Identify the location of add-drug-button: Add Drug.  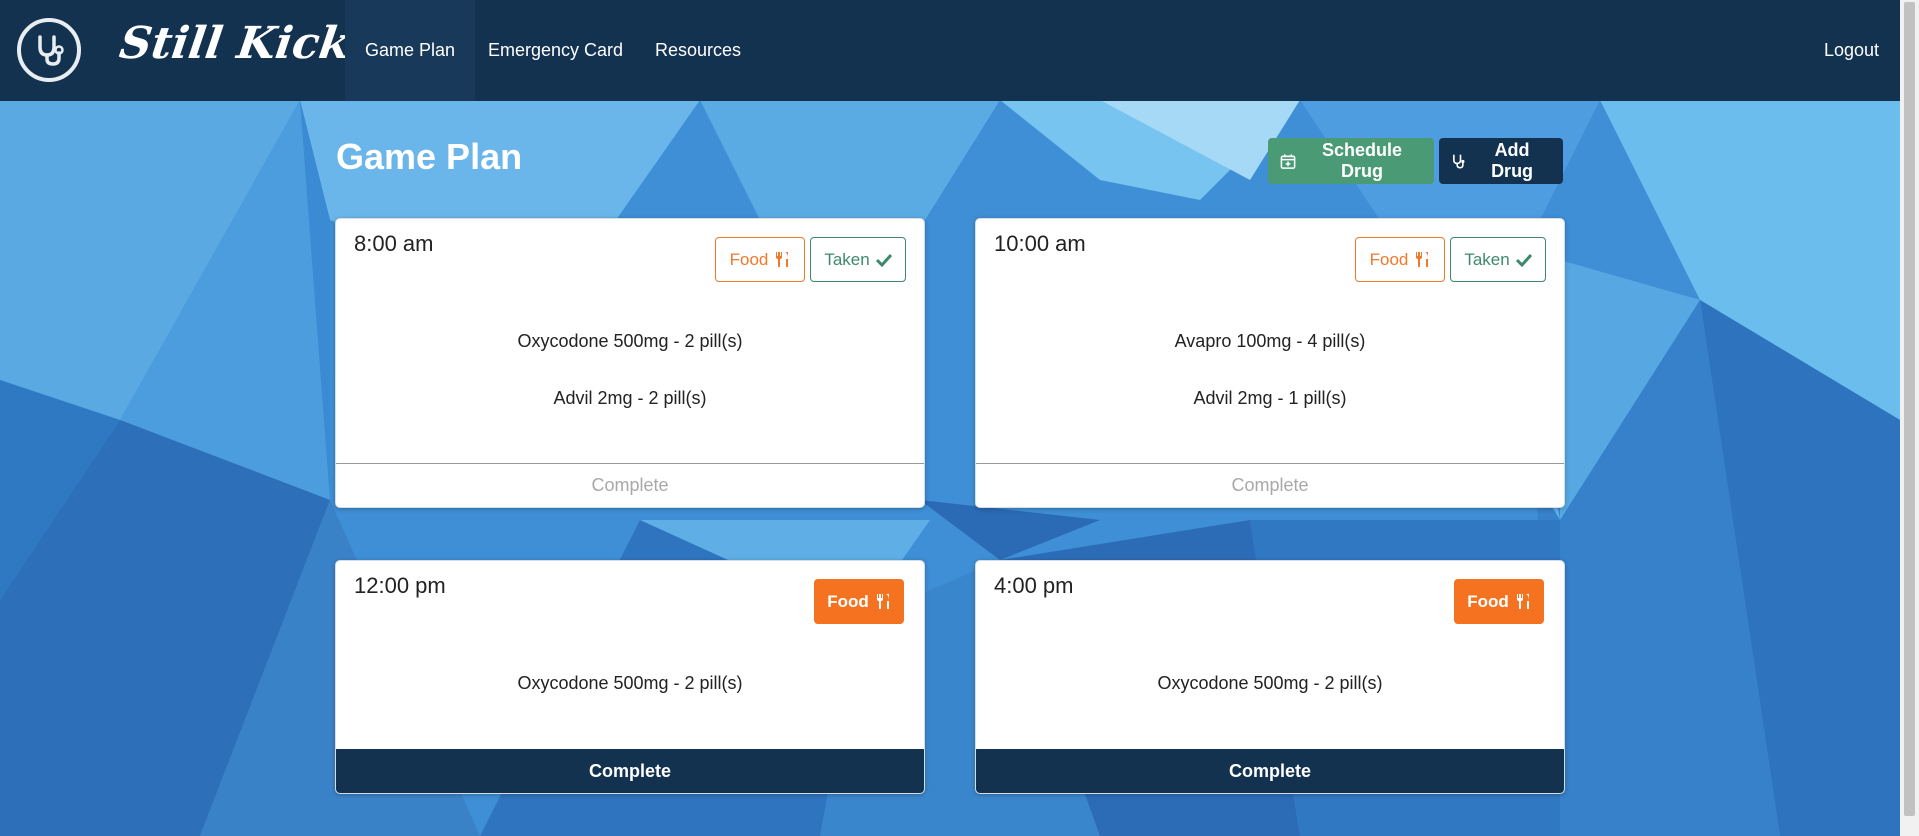
(1501, 161).